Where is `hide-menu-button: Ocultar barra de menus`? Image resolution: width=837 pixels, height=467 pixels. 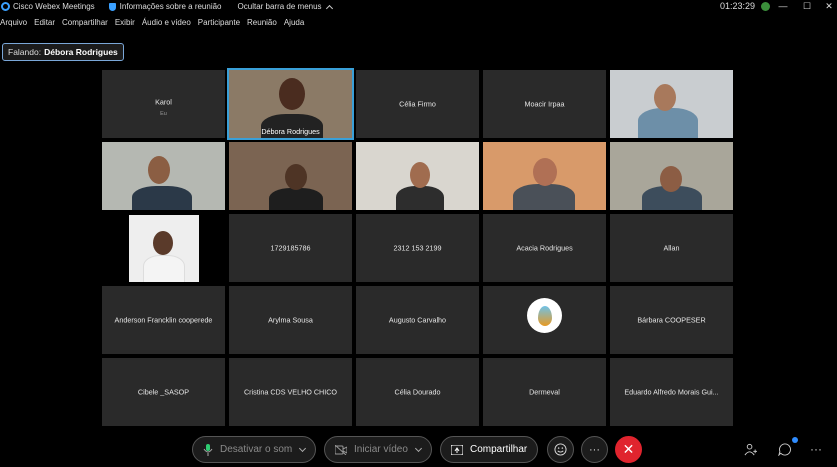
hide-menu-button: Ocultar barra de menus is located at coordinates (285, 7).